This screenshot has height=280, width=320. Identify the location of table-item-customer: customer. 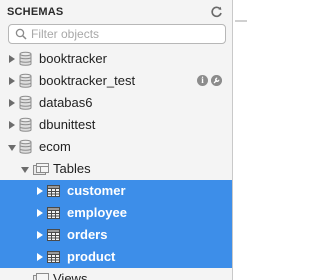
(116, 191).